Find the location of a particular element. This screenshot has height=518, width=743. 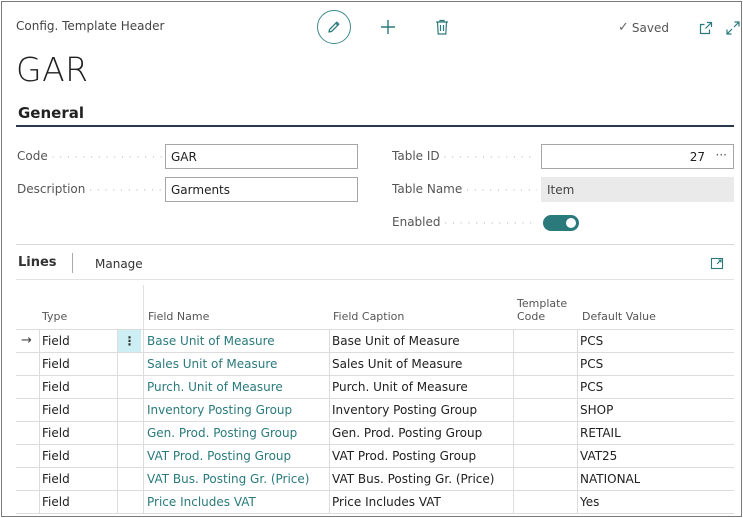

section-divider is located at coordinates (375, 126).